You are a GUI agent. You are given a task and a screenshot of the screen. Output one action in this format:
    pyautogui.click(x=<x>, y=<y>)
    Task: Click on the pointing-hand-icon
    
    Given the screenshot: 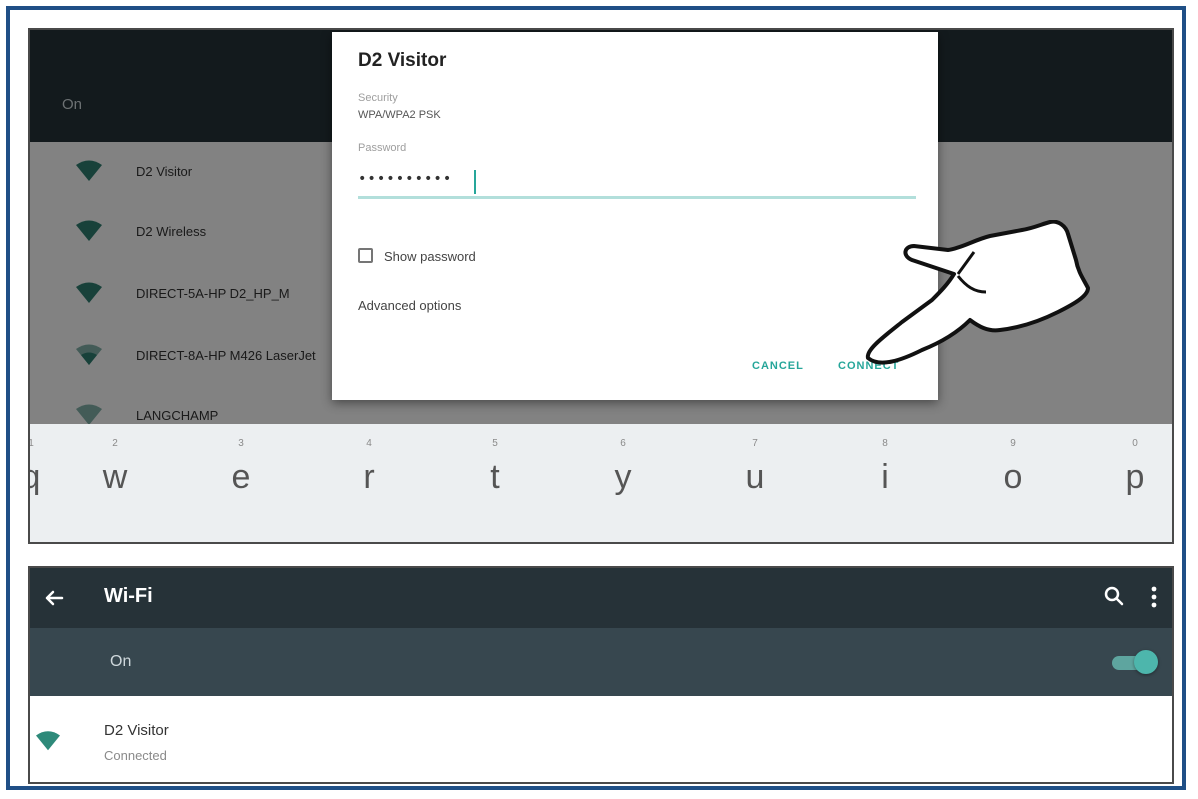 What is the action you would take?
    pyautogui.click(x=977, y=292)
    